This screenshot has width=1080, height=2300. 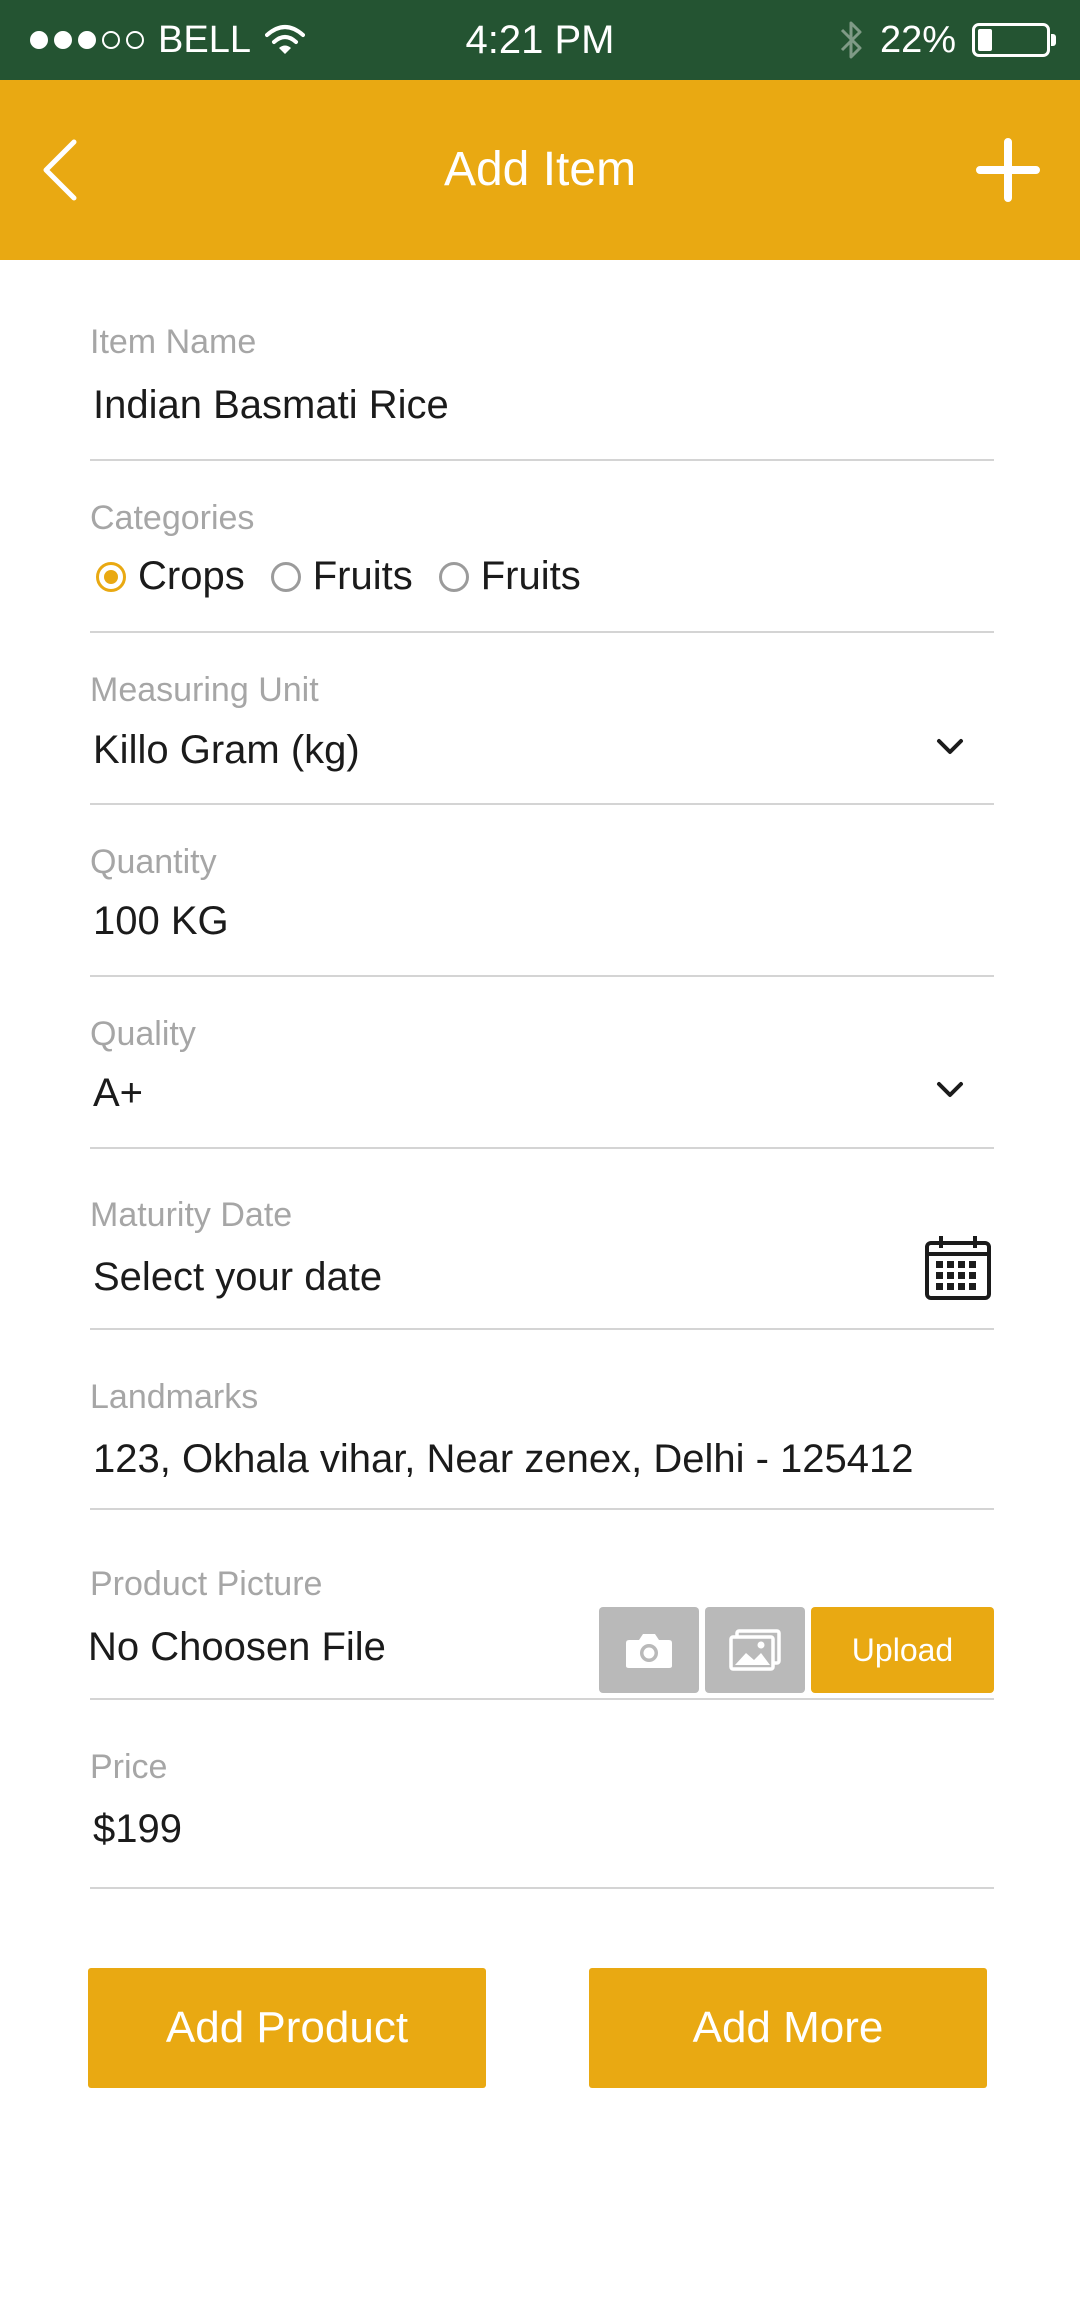 I want to click on camera-icon, so click(x=649, y=1651).